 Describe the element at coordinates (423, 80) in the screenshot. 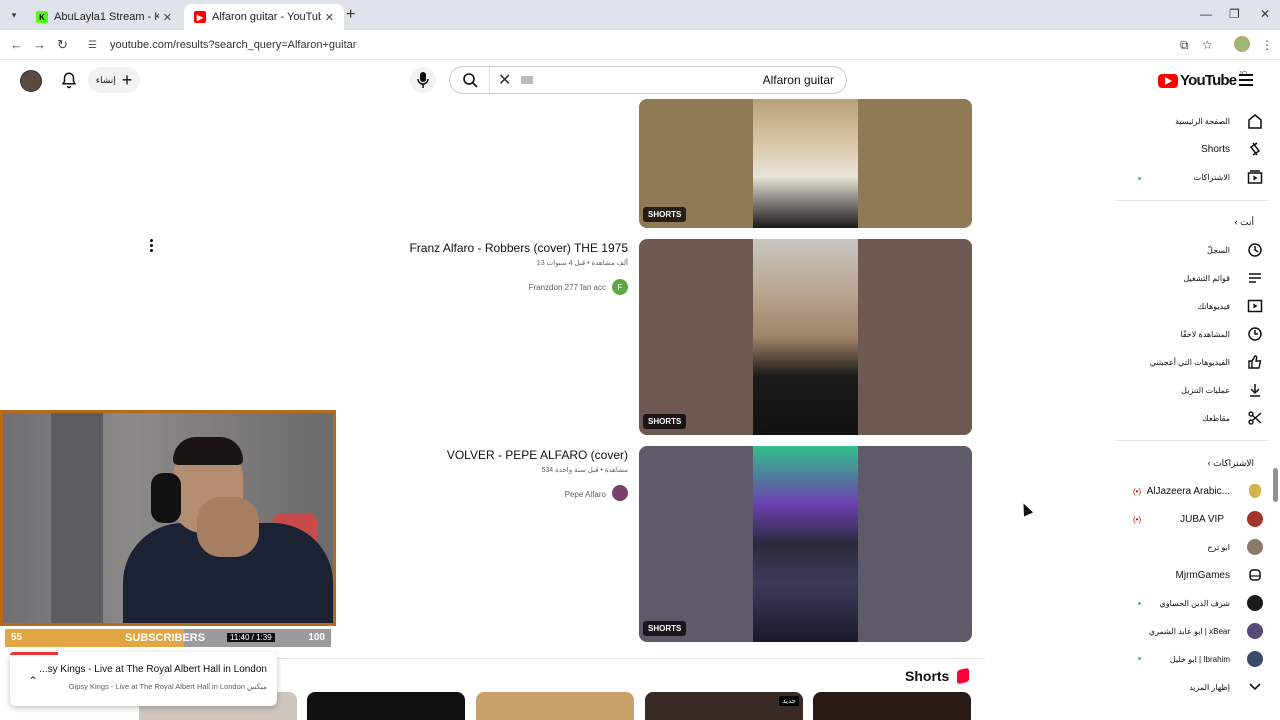

I see `voice-search-button` at that location.